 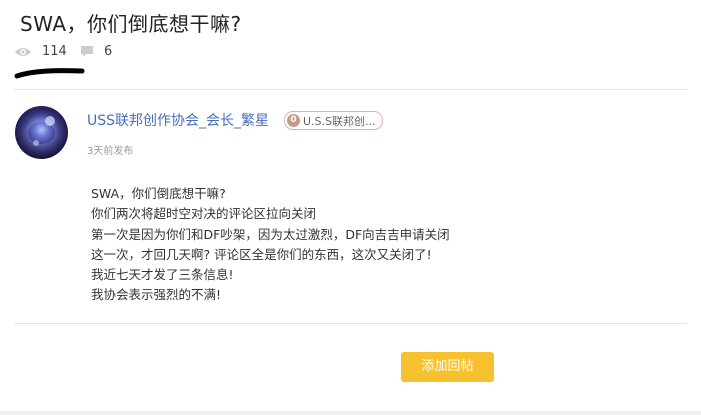 What do you see at coordinates (40, 51) in the screenshot?
I see `views-stat: 114` at bounding box center [40, 51].